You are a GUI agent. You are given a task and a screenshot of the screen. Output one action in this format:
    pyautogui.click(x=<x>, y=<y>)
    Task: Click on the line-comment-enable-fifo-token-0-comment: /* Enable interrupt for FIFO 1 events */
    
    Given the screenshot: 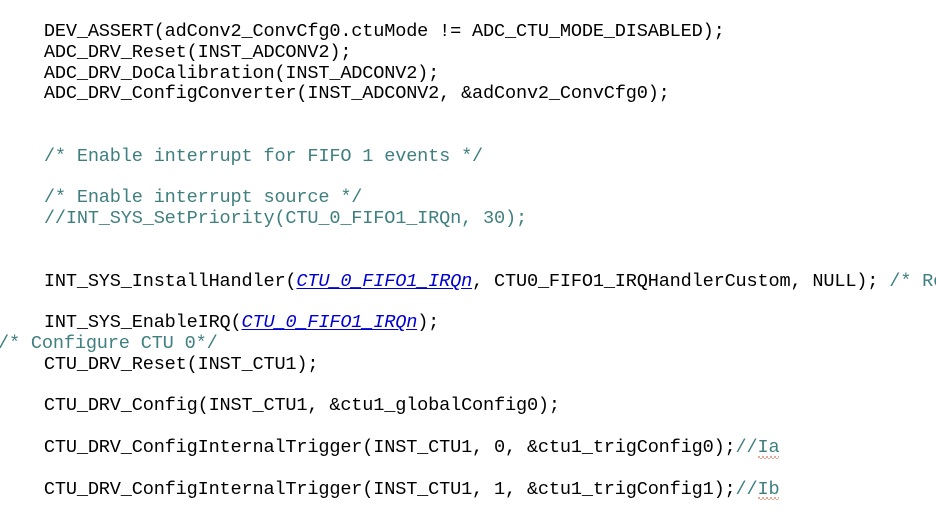 What is the action you would take?
    pyautogui.click(x=242, y=156)
    